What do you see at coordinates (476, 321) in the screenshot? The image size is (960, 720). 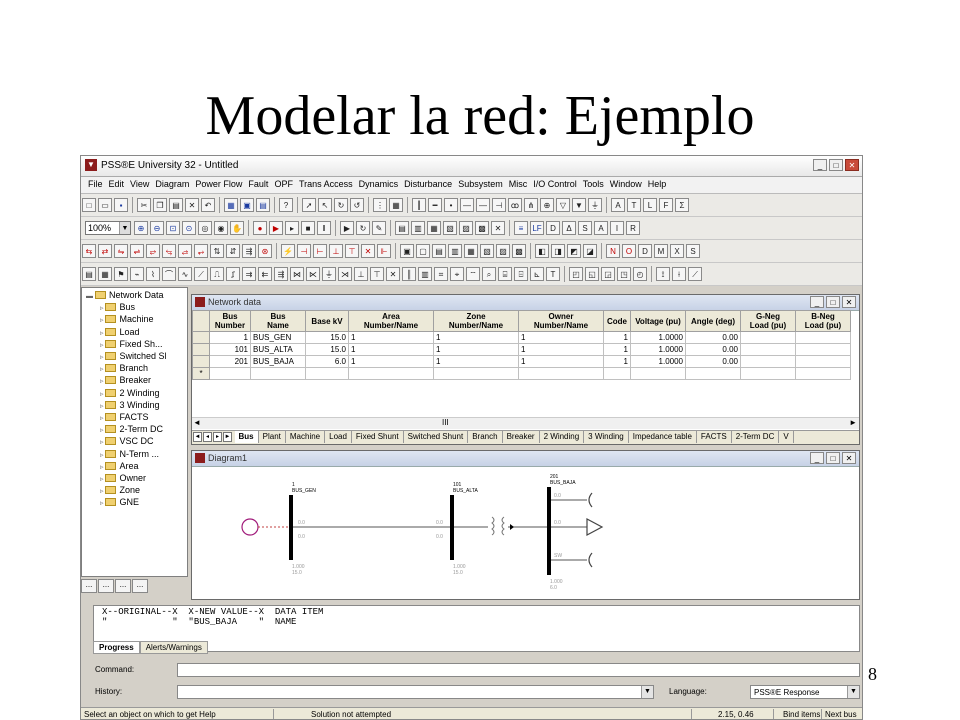 I see `column-header: Zone Number/Name` at bounding box center [476, 321].